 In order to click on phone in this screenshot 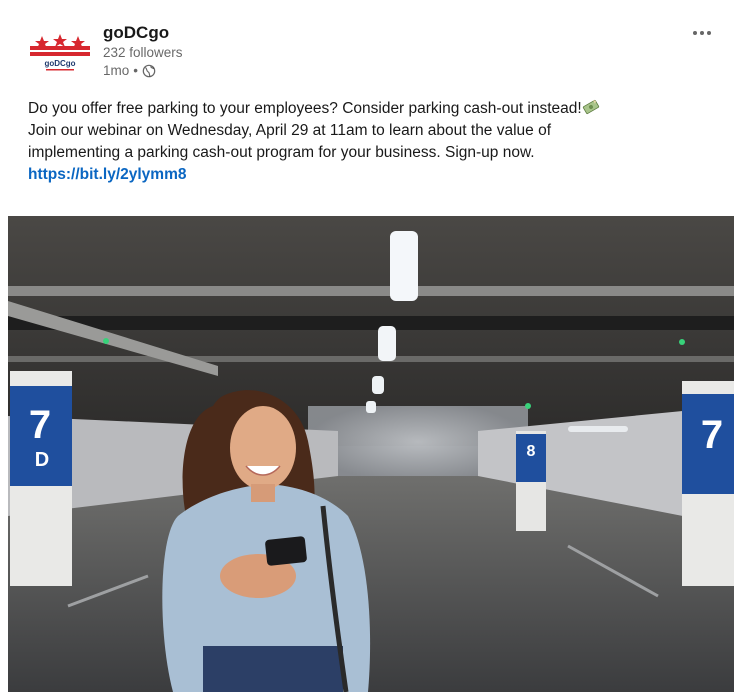, I will do `click(286, 551)`.